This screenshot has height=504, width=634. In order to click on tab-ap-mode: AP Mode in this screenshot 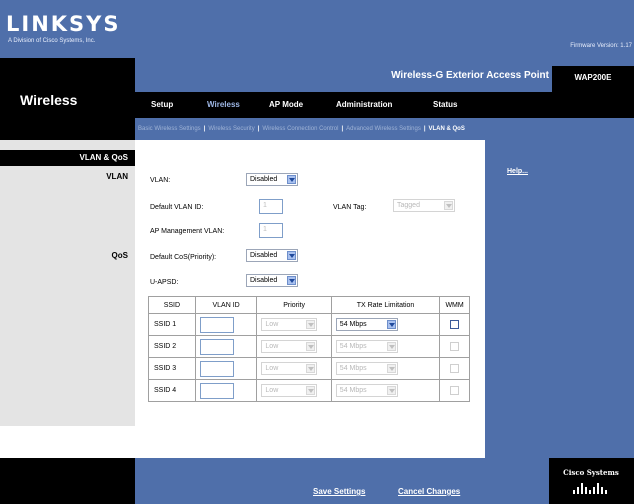, I will do `click(286, 104)`.